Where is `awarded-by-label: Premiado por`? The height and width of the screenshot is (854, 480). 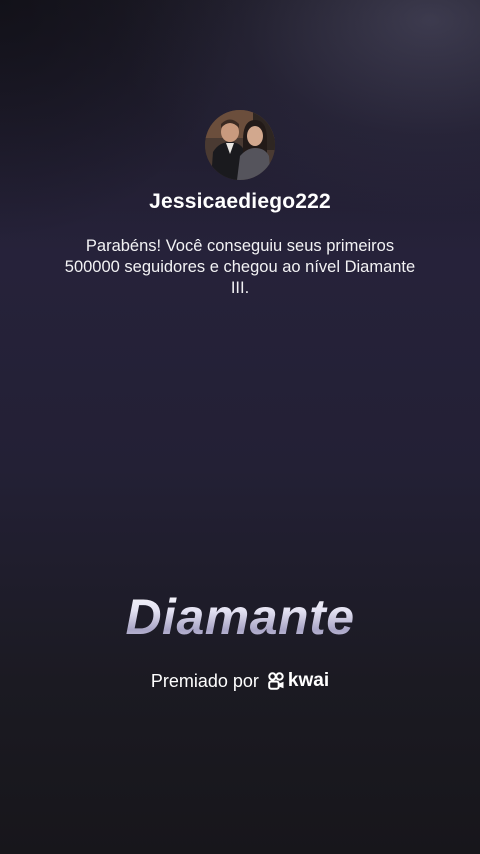 awarded-by-label: Premiado por is located at coordinates (204, 680).